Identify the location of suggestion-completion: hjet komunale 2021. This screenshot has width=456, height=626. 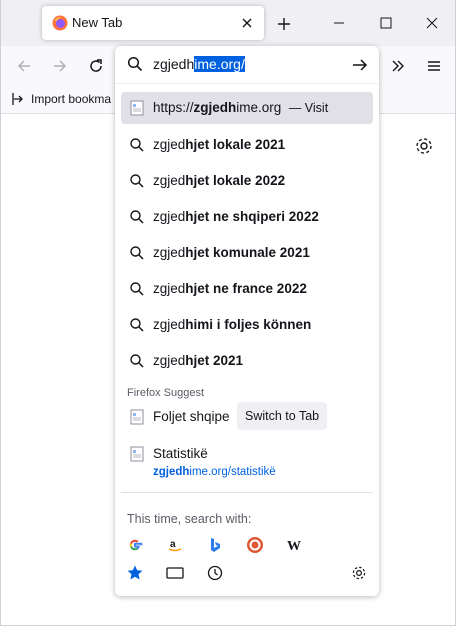
(247, 252).